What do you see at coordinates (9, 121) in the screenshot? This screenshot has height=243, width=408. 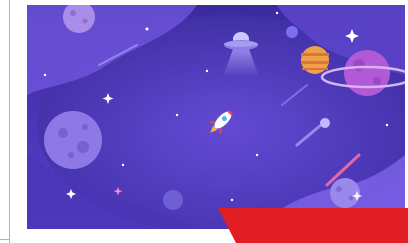 I see `left-divider` at bounding box center [9, 121].